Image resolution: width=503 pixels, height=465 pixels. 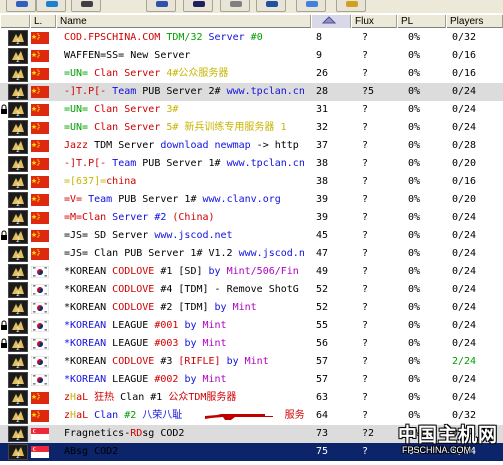 I want to click on server-row: 2 =[637]=china 38? 0% 0/16, so click(x=251, y=182).